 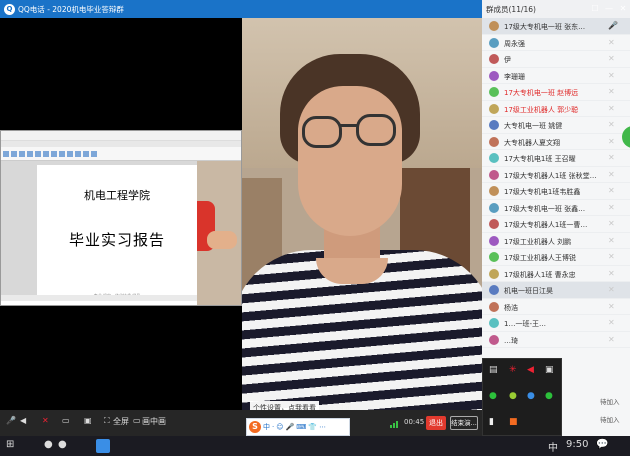 What do you see at coordinates (602, 444) in the screenshot?
I see `notification-icon: 💬` at bounding box center [602, 444].